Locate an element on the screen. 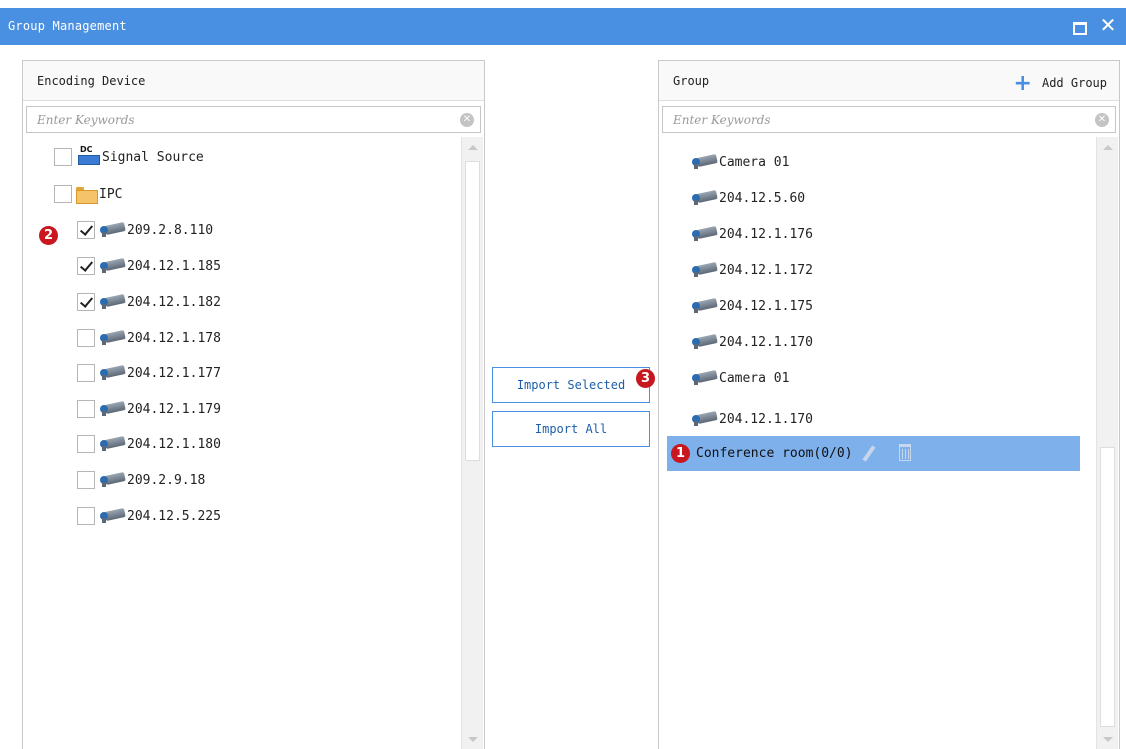  group-item-label: 204.12.5.60 is located at coordinates (762, 198).